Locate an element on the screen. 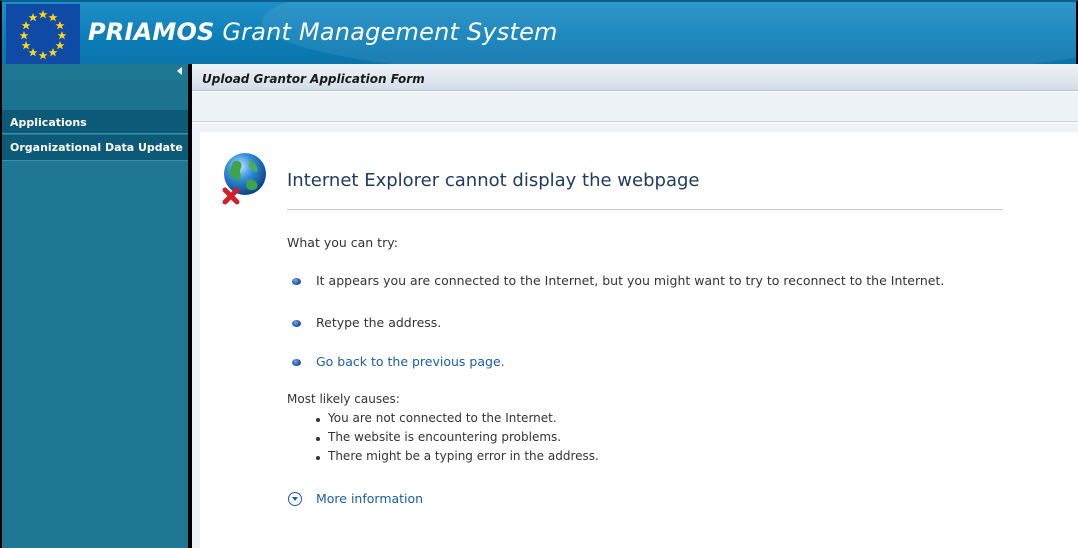 This screenshot has height=548, width=1078. go-back-link: Go back to the previous page. is located at coordinates (410, 361).